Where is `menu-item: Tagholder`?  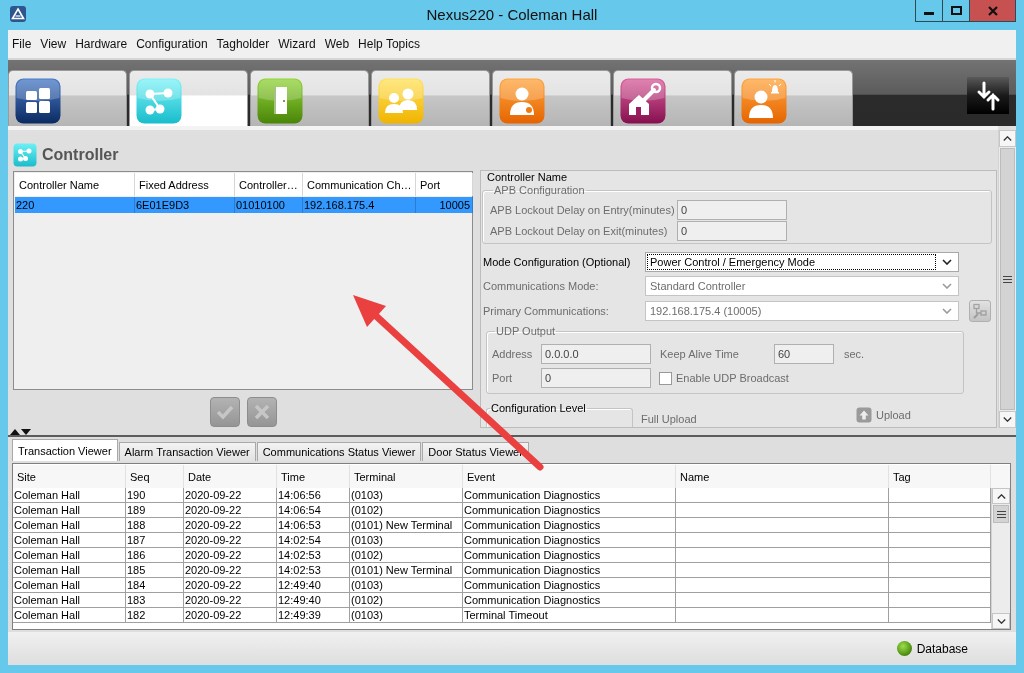 menu-item: Tagholder is located at coordinates (243, 44).